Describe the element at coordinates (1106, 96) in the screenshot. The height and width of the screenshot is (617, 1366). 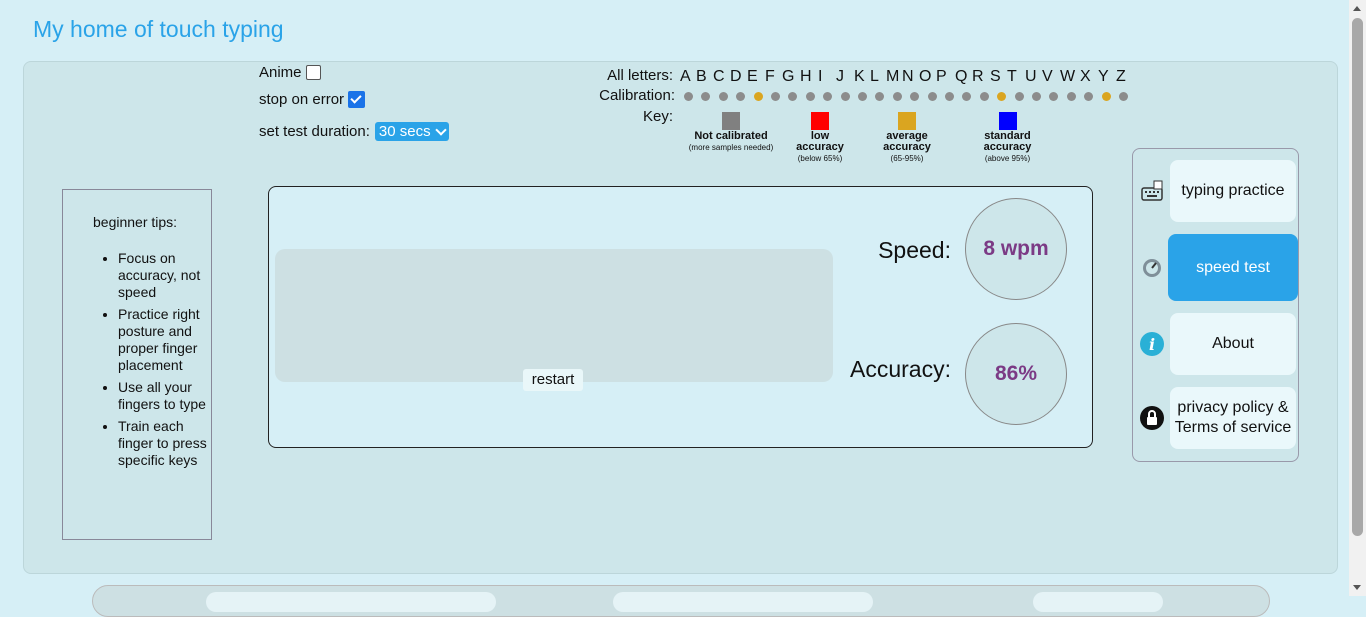
I see `calibration-dot-y` at that location.